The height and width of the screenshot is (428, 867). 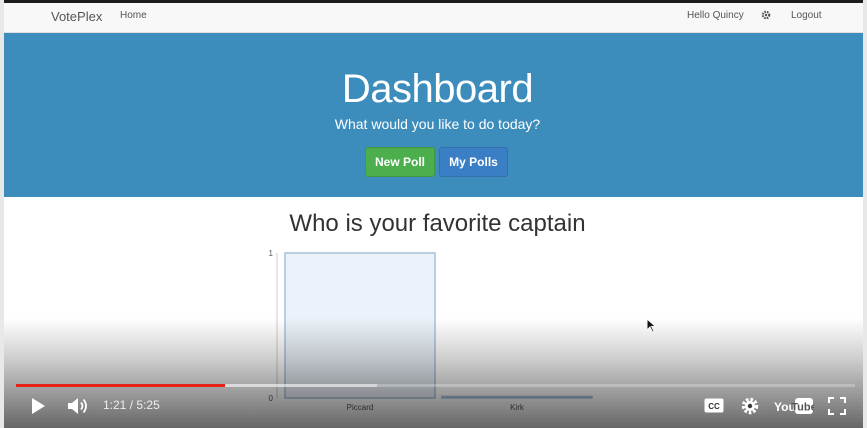 I want to click on new-poll-button: New Poll, so click(x=400, y=162).